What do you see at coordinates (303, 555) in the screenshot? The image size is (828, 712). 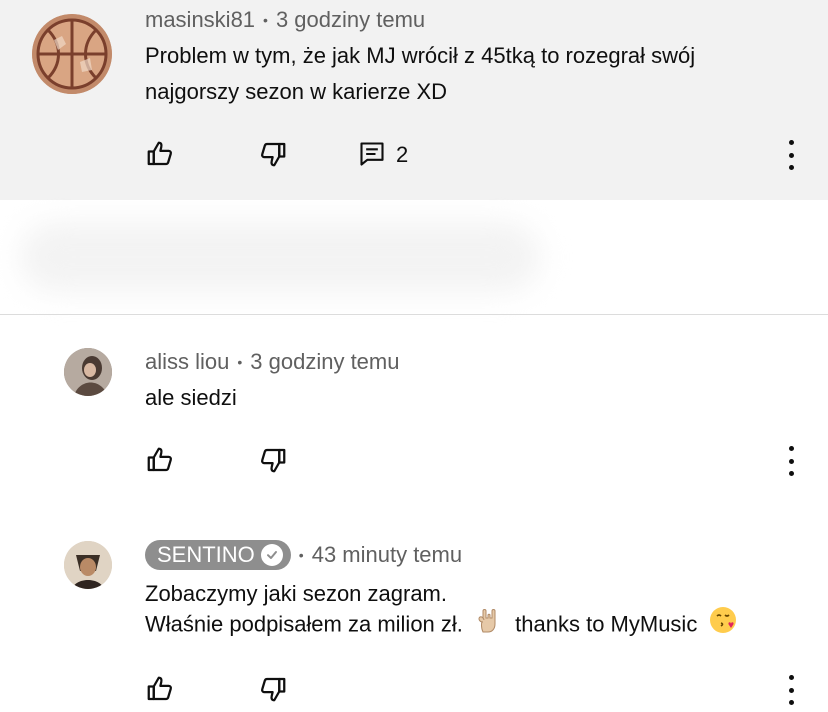 I see `comment-meta: SENTINO • 43 minuty temu` at bounding box center [303, 555].